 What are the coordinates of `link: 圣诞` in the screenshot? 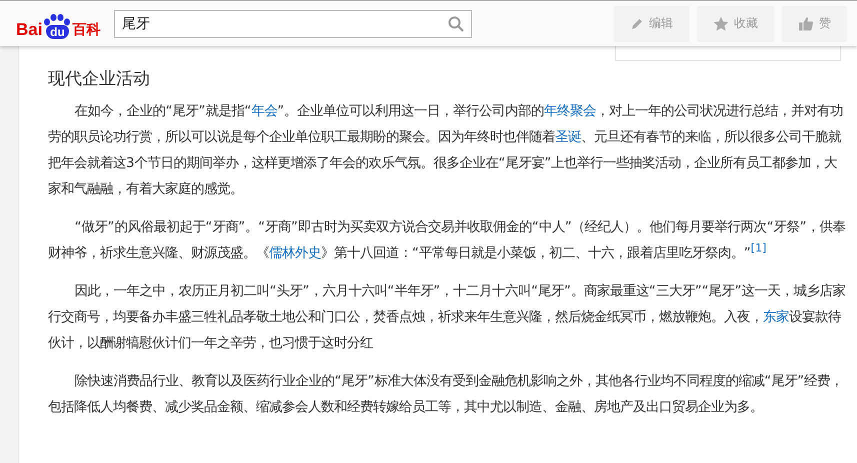 It's located at (568, 137).